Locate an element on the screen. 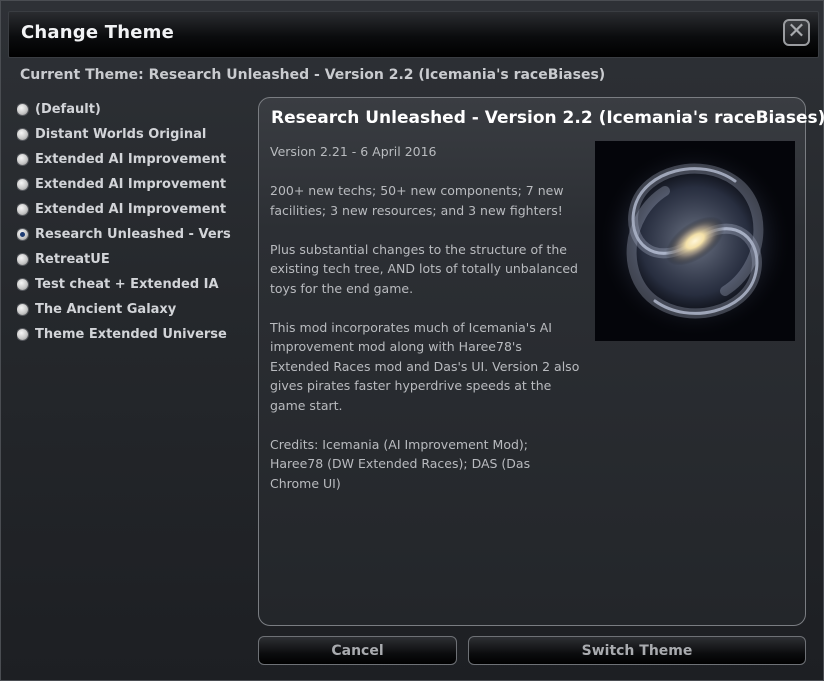 The image size is (824, 681). theme-item-label: Theme Extended Universe is located at coordinates (131, 334).